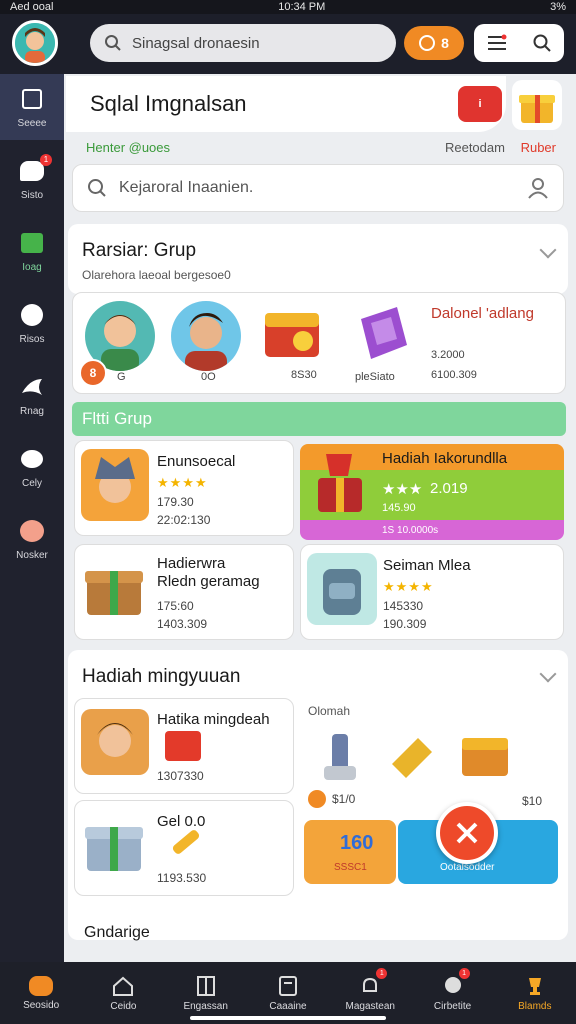 The width and height of the screenshot is (576, 1024). Describe the element at coordinates (519, 43) in the screenshot. I see `toolbar-pill` at that location.